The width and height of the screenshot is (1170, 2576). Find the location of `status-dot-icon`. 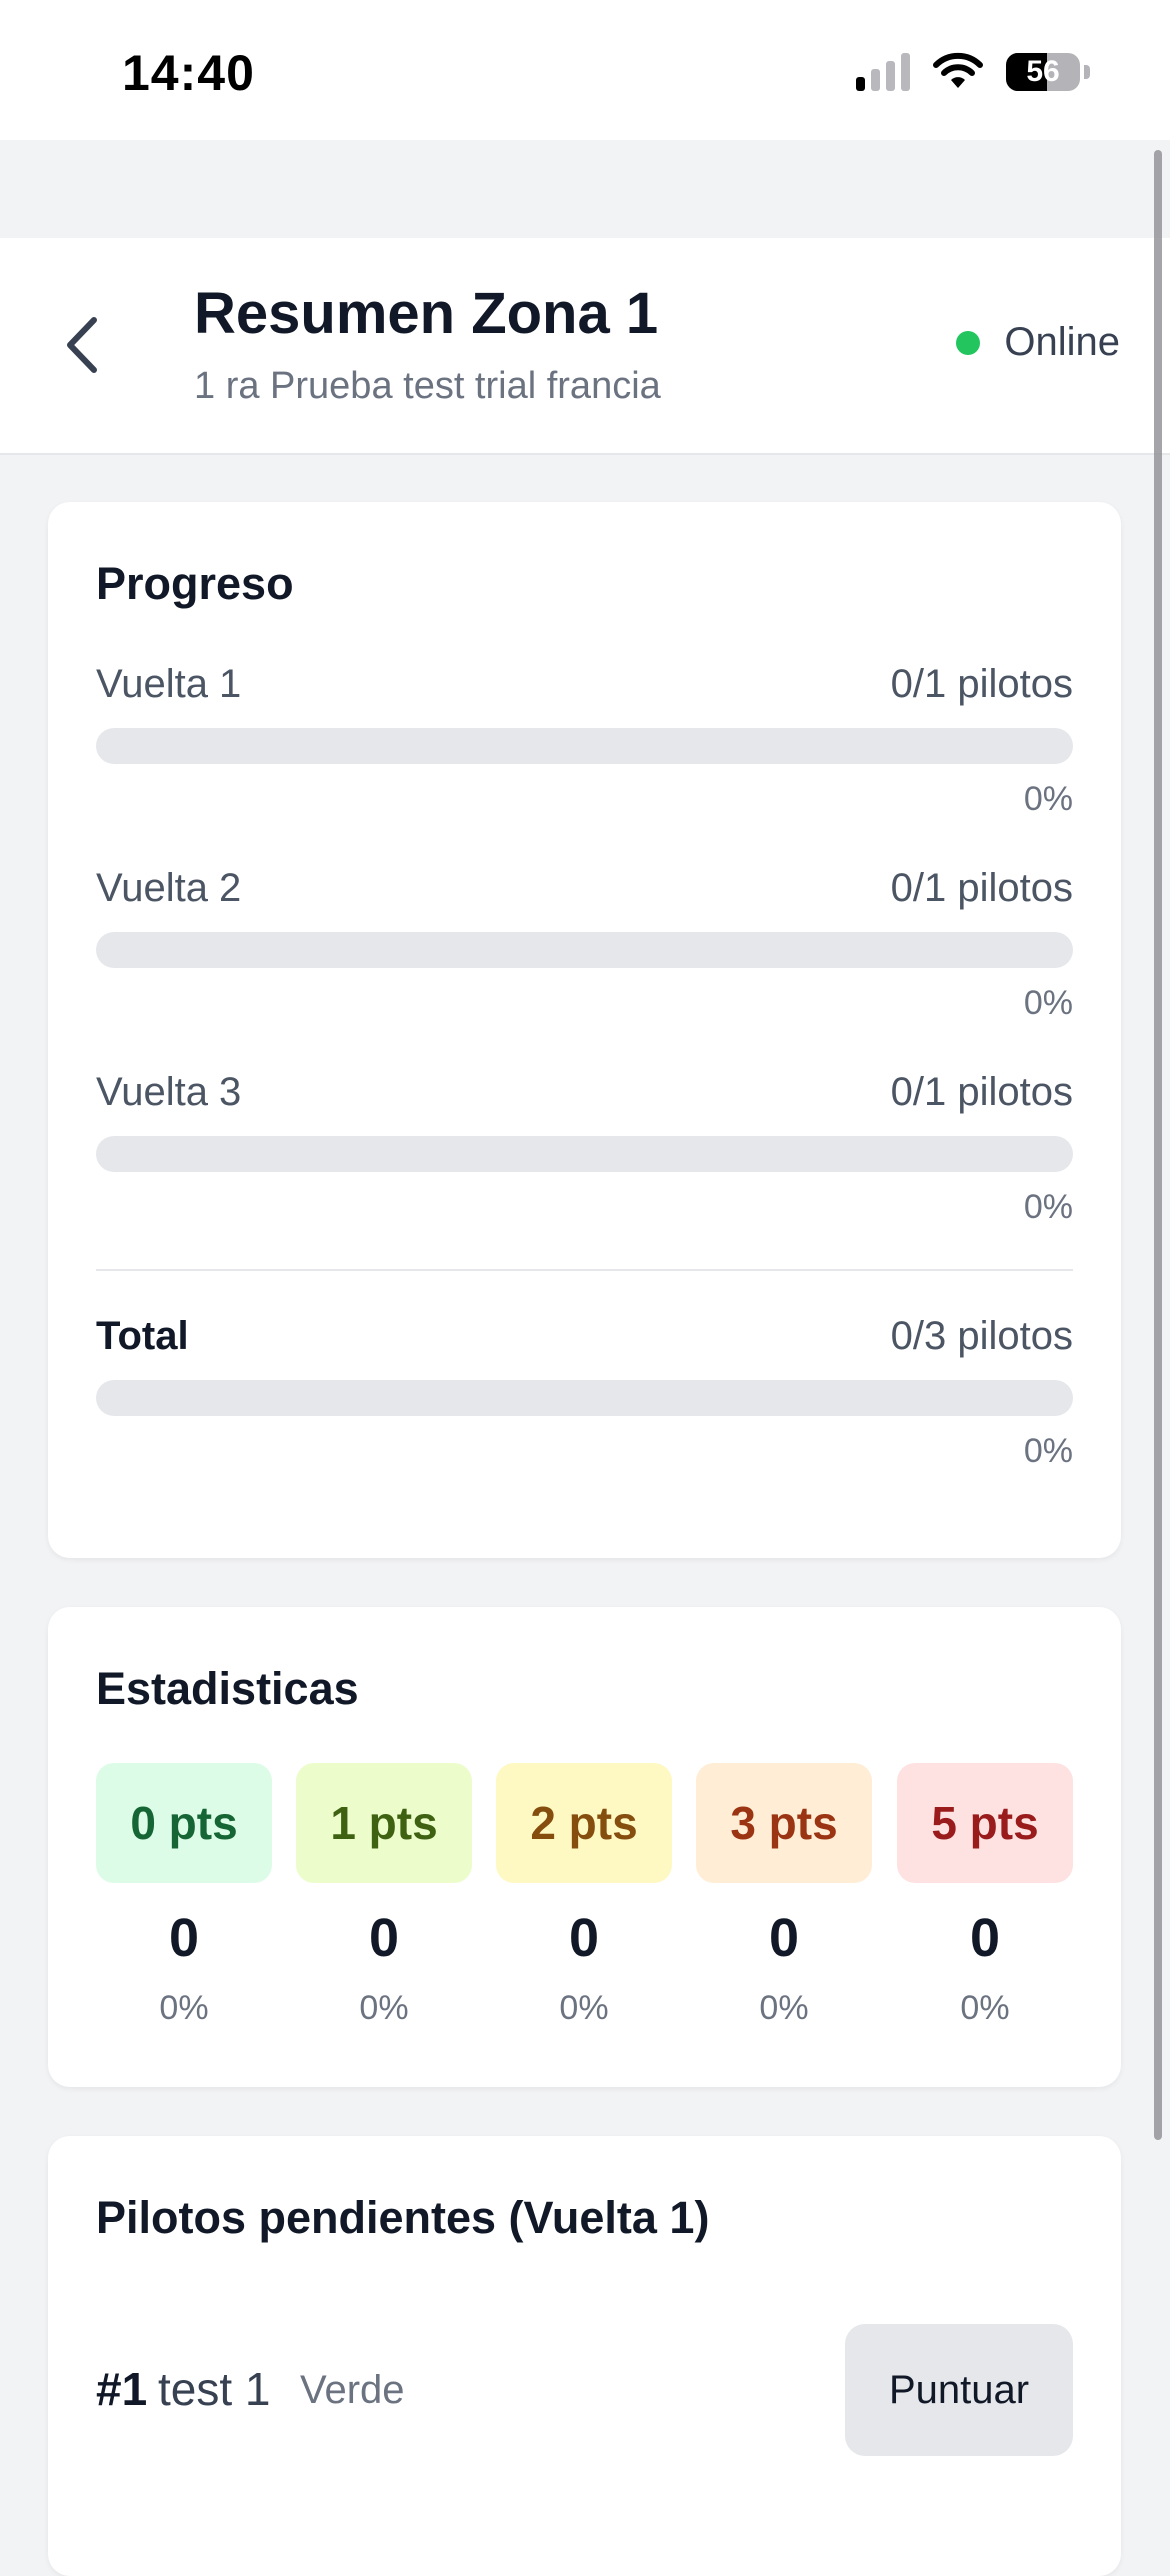

status-dot-icon is located at coordinates (968, 342).